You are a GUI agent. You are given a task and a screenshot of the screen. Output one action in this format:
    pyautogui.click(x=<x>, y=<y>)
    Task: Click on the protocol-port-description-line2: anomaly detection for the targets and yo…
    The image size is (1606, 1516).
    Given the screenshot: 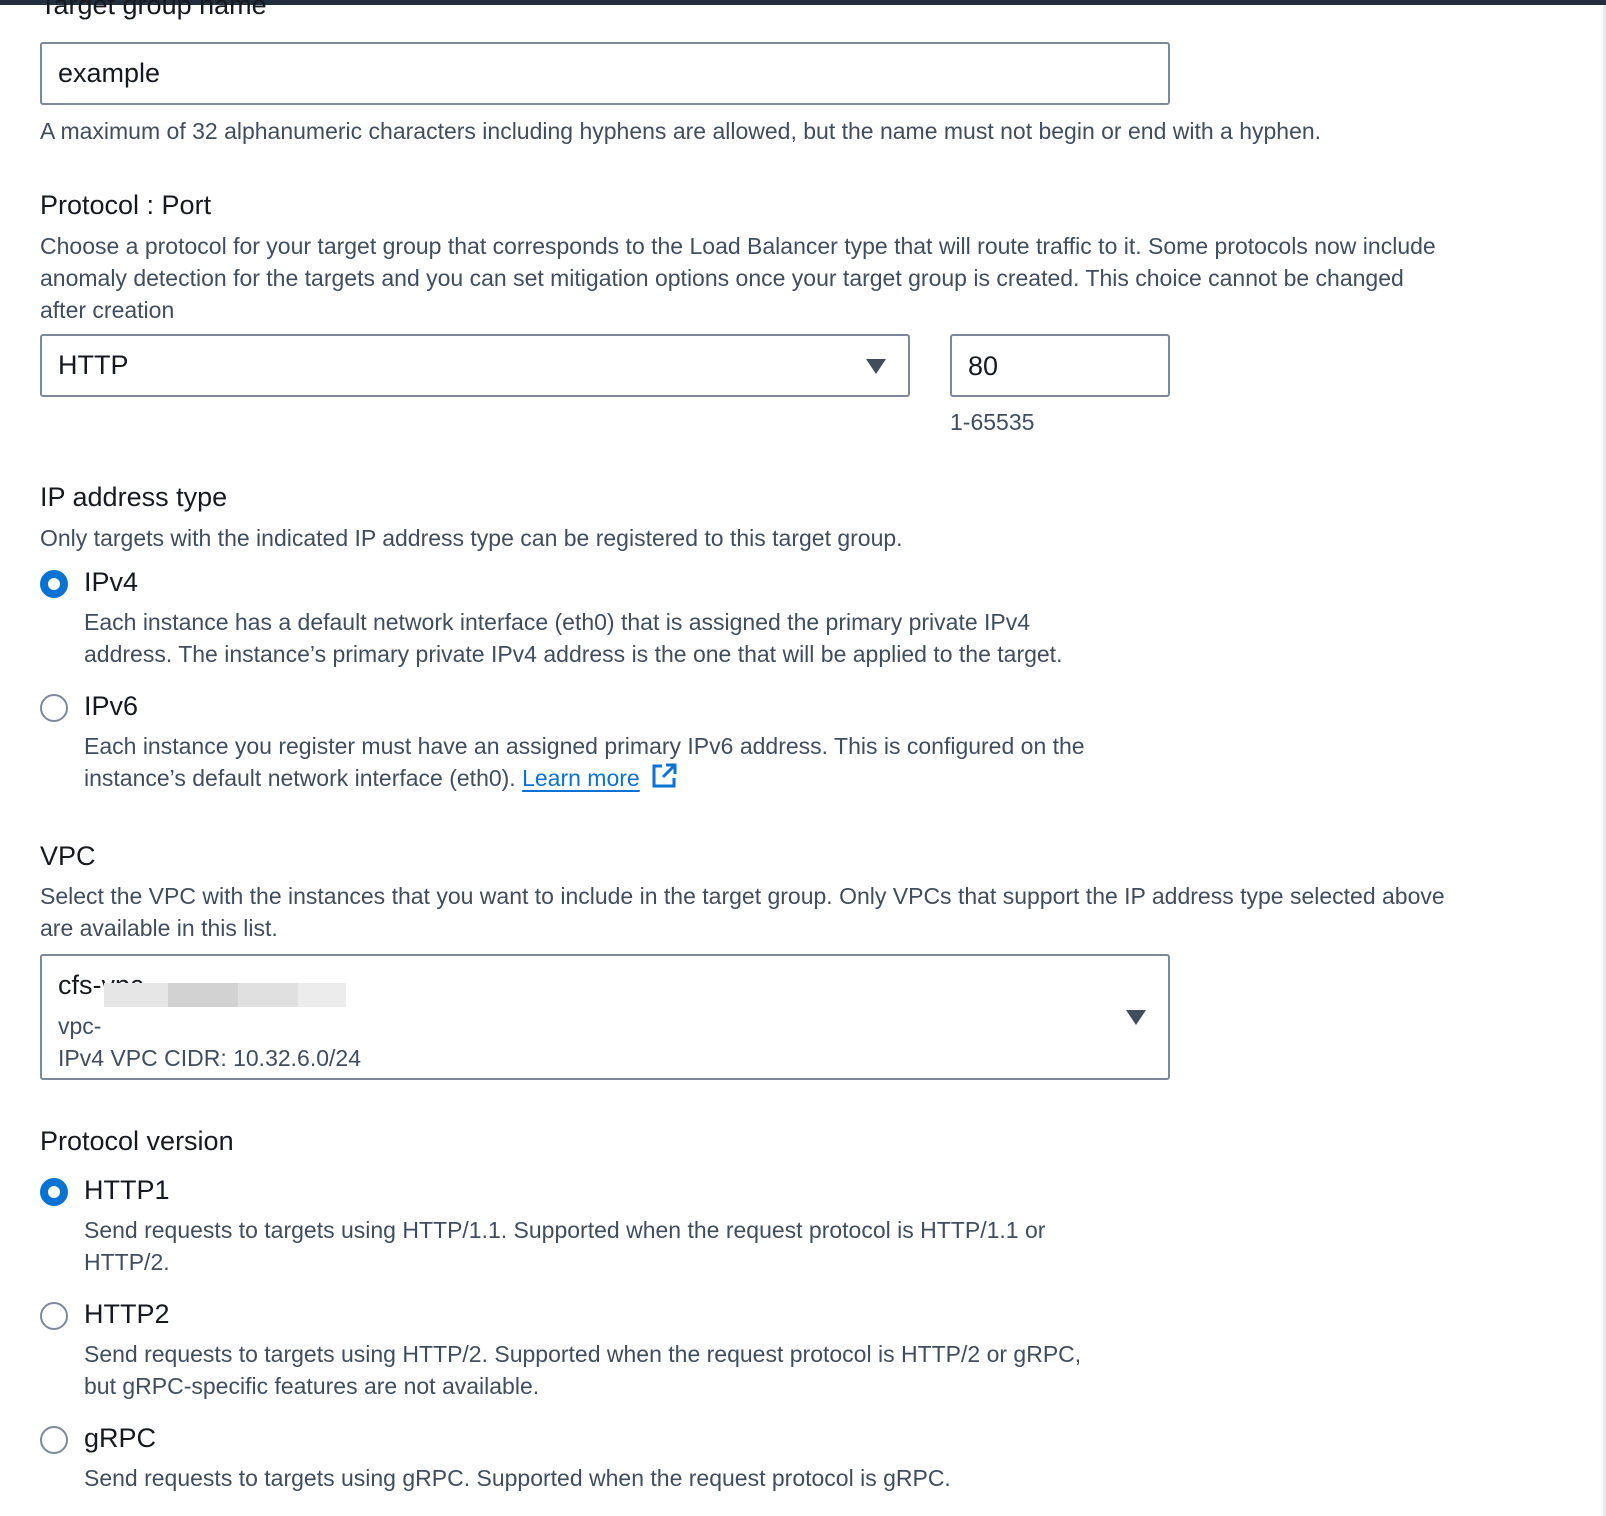 What is the action you would take?
    pyautogui.click(x=722, y=278)
    